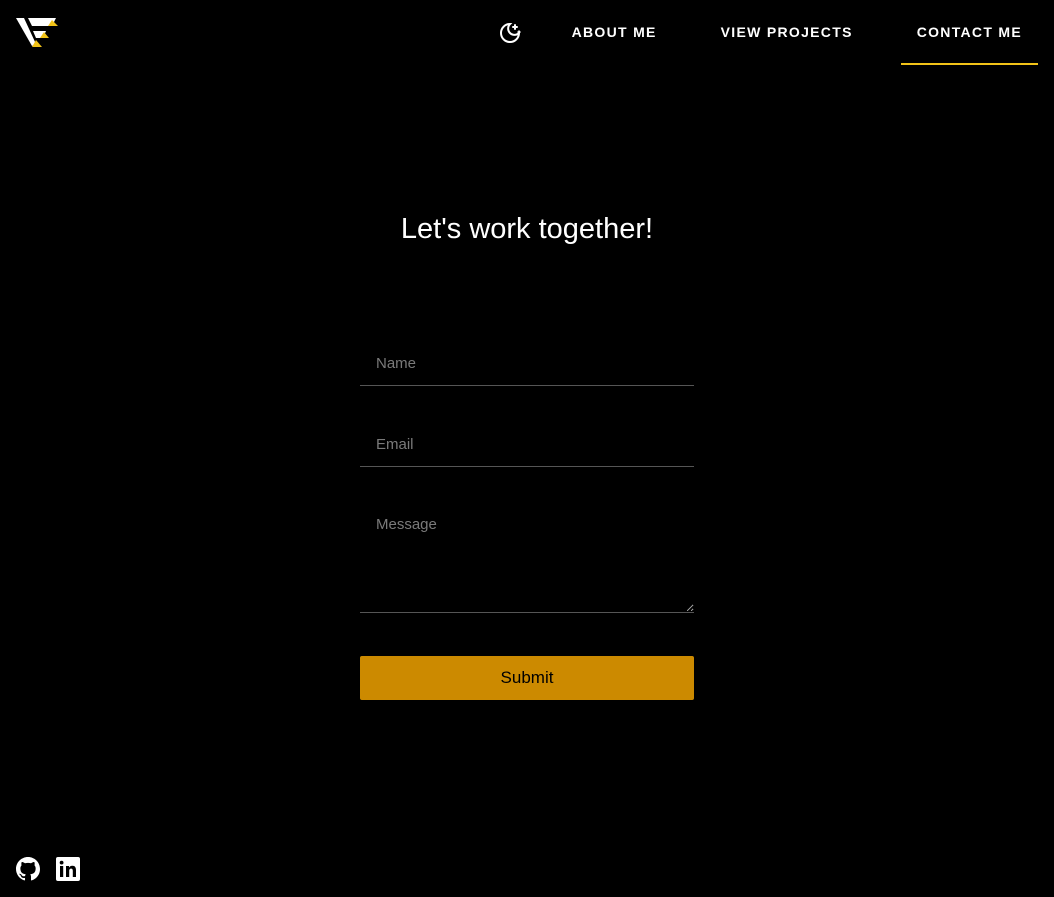 The width and height of the screenshot is (1054, 897). Describe the element at coordinates (510, 33) in the screenshot. I see `moon-stars-icon` at that location.